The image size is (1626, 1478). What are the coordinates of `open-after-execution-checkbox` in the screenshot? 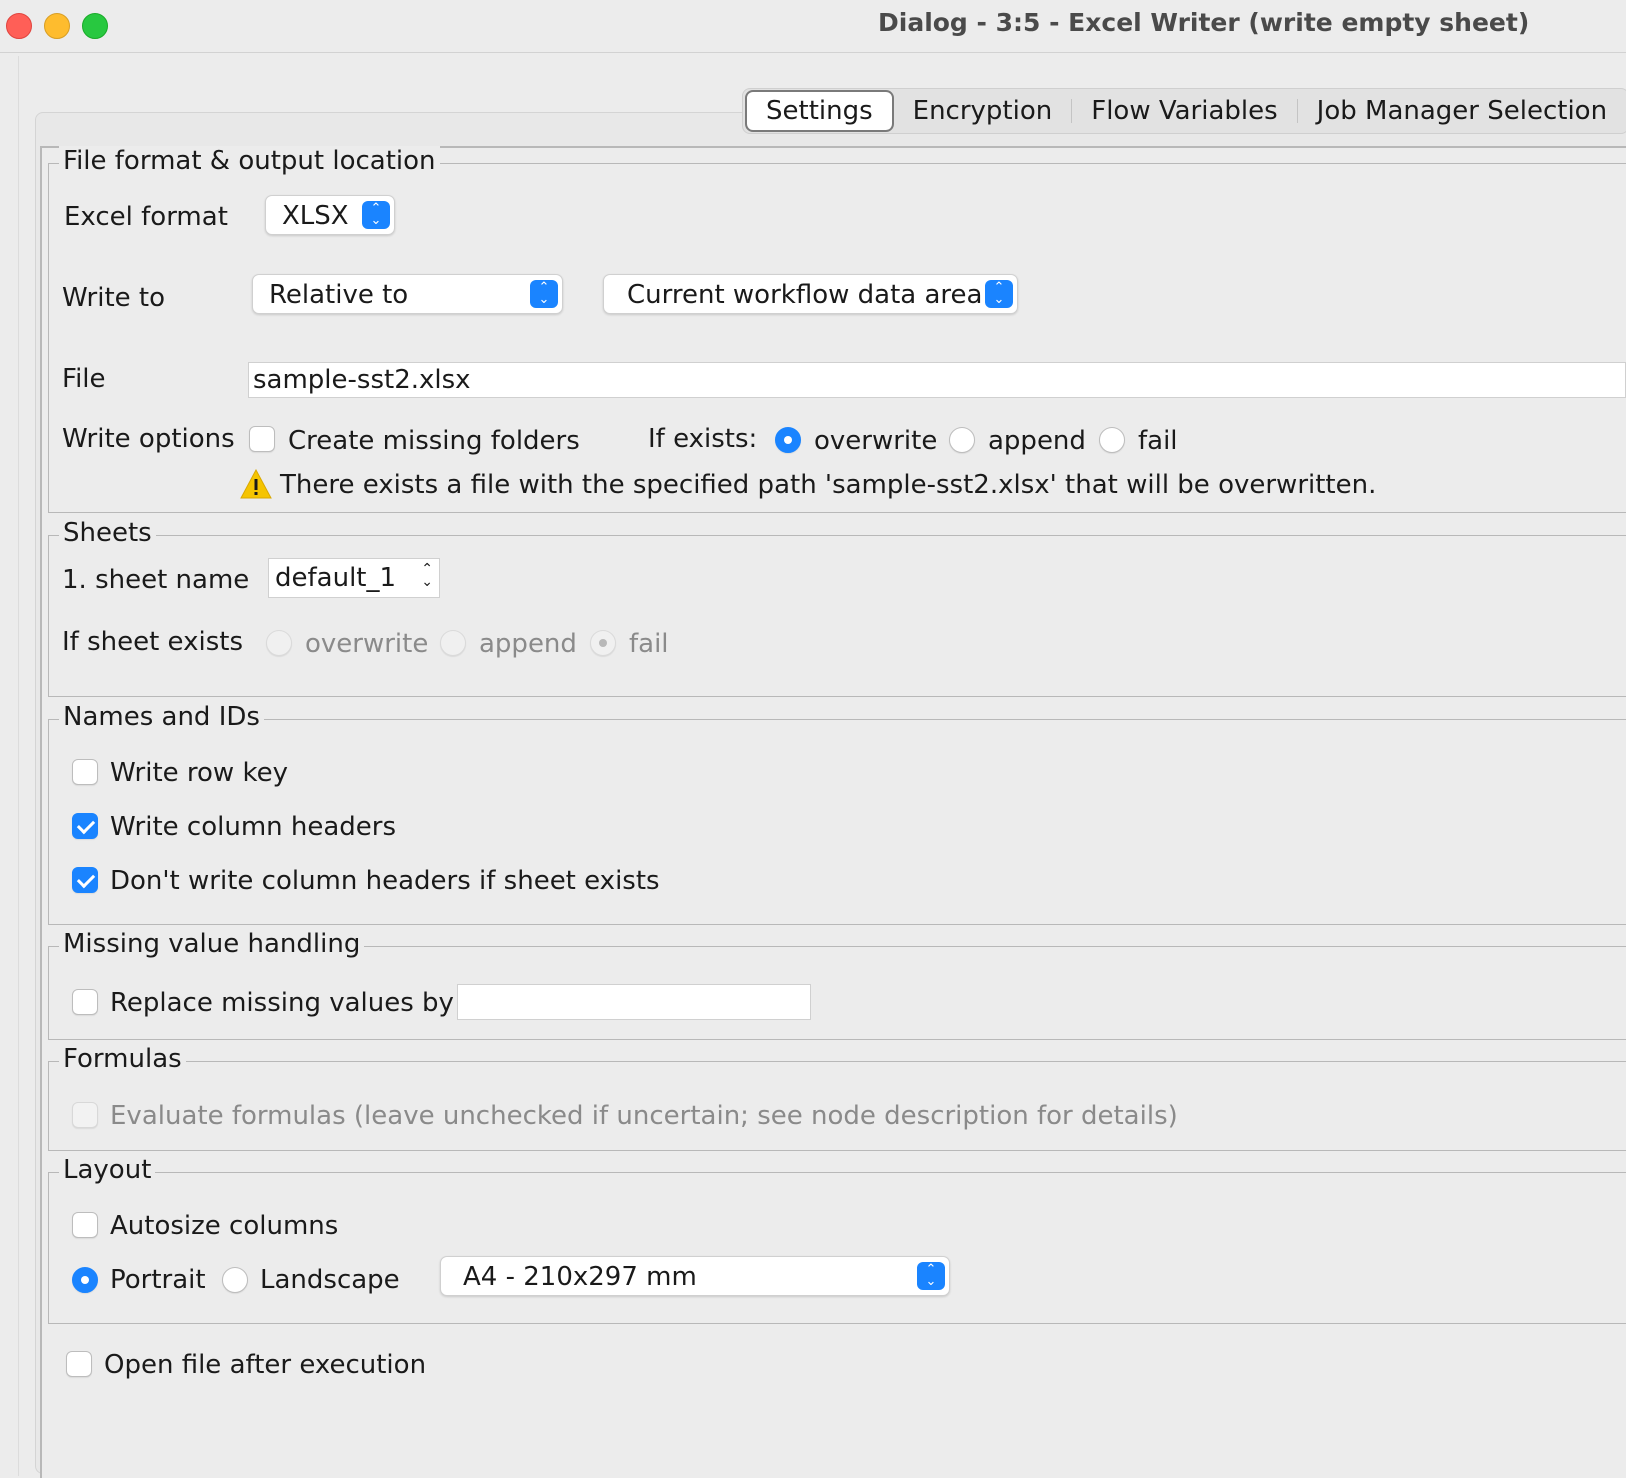 It's located at (79, 1364).